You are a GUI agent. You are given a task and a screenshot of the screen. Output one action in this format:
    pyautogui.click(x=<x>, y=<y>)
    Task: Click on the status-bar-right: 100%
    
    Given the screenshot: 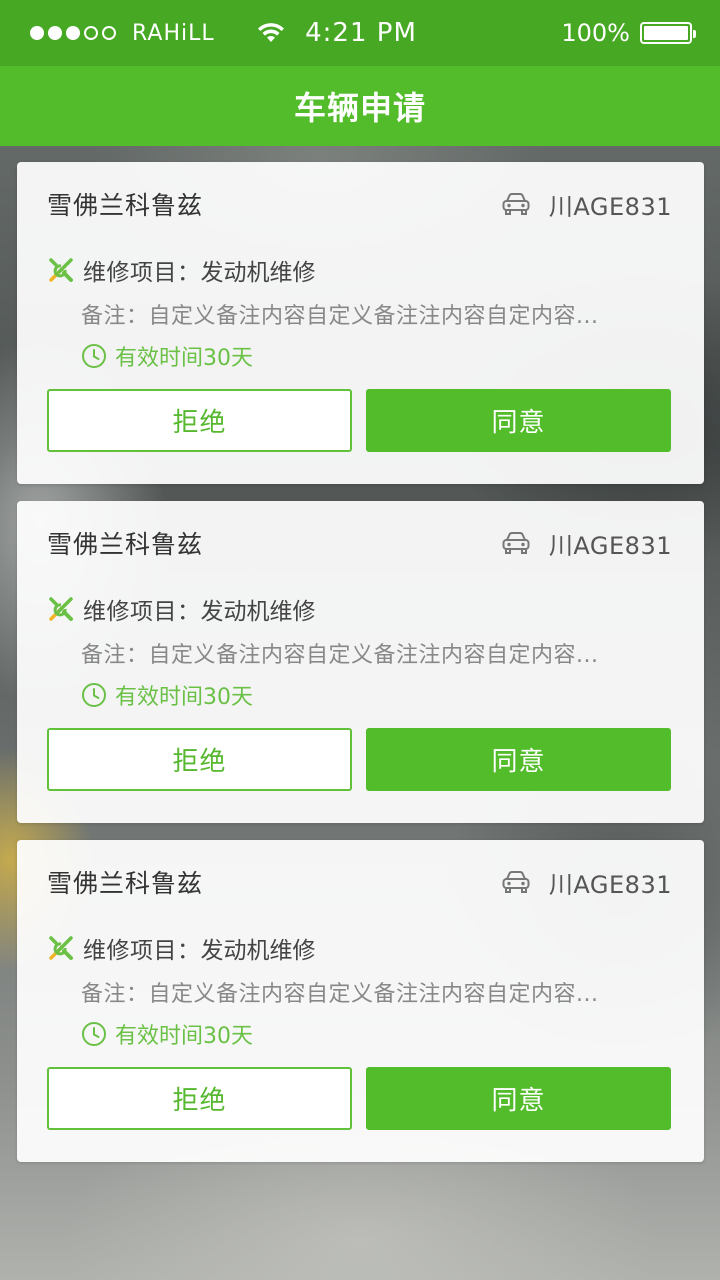 What is the action you would take?
    pyautogui.click(x=564, y=33)
    